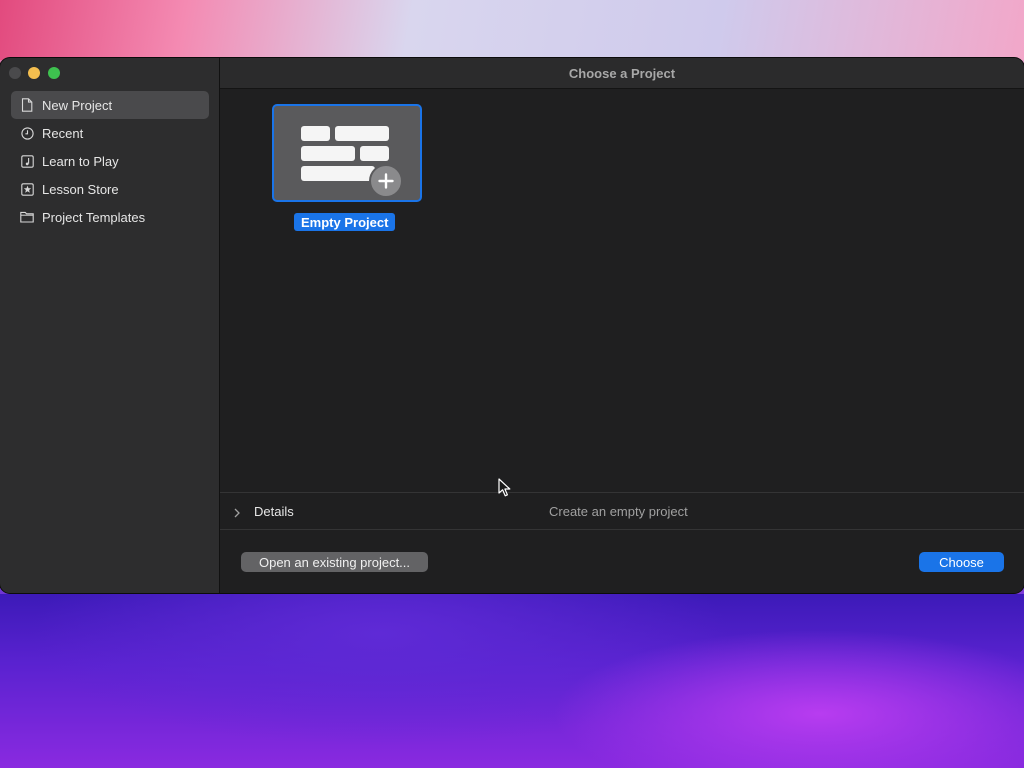 The height and width of the screenshot is (768, 1024). I want to click on sidebar-item-new-project: New Project, so click(110, 105).